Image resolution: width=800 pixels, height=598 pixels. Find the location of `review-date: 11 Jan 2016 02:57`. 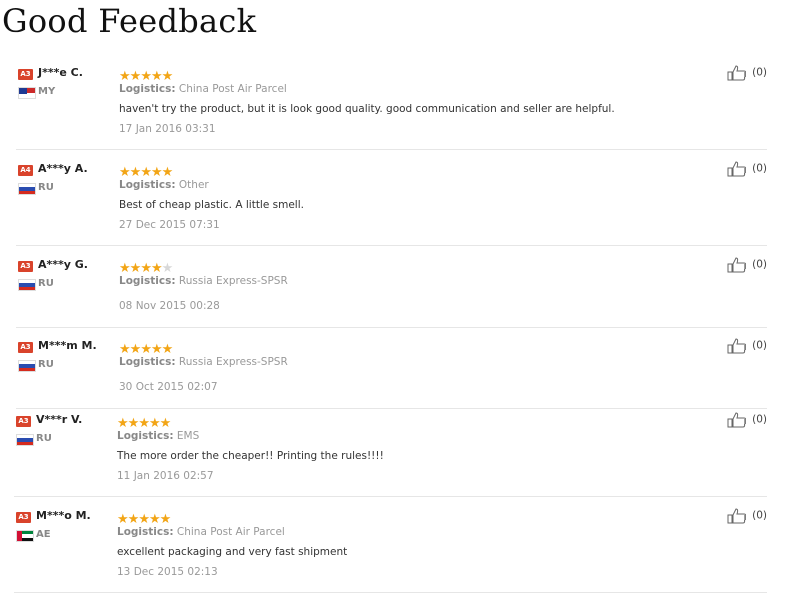

review-date: 11 Jan 2016 02:57 is located at coordinates (165, 476).